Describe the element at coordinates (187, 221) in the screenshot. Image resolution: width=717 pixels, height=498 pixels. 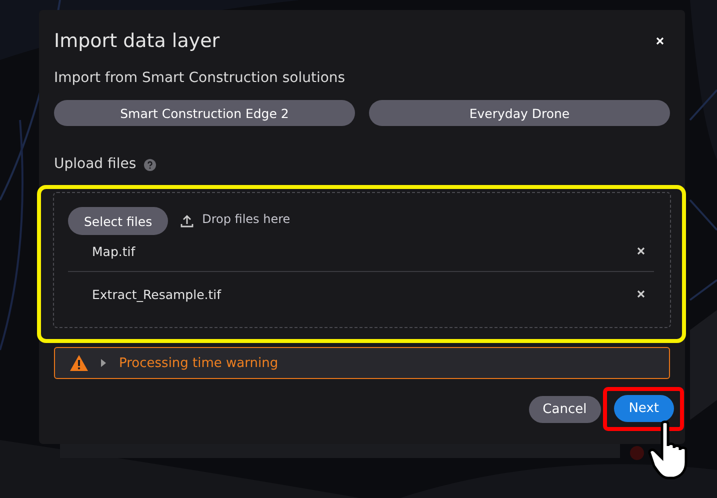
I see `upload-icon` at that location.